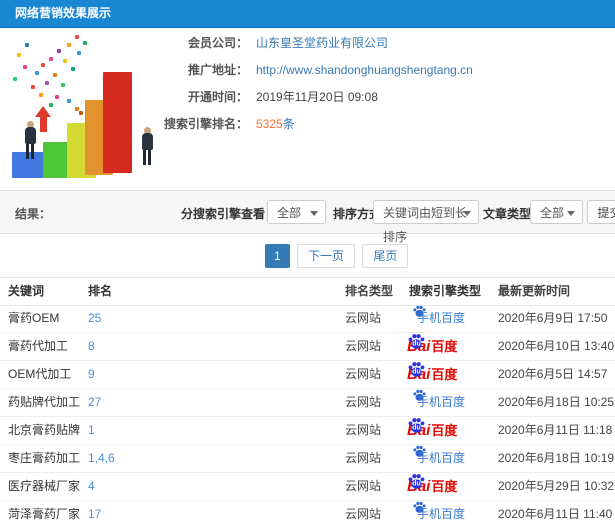  Describe the element at coordinates (44, 513) in the screenshot. I see `keyword-cell: 菏泽膏药厂家` at that location.